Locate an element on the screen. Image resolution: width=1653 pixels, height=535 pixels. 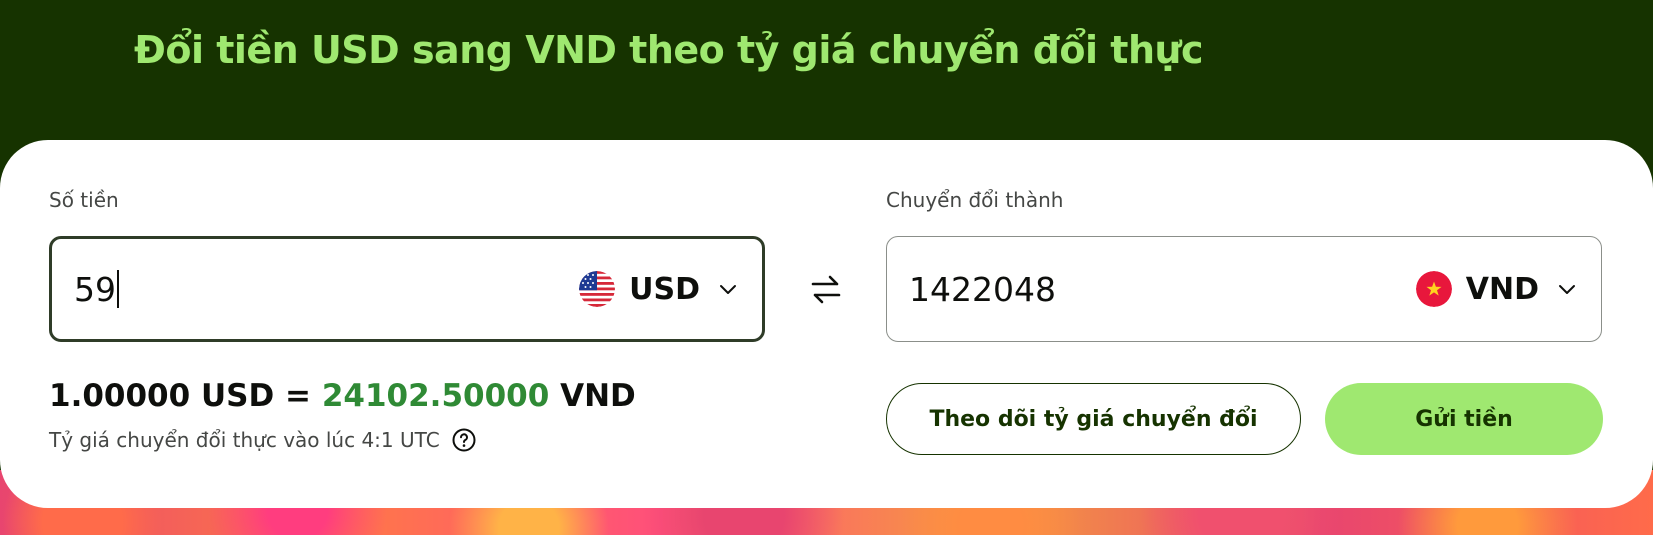
from-currency-select: USD is located at coordinates (658, 289).